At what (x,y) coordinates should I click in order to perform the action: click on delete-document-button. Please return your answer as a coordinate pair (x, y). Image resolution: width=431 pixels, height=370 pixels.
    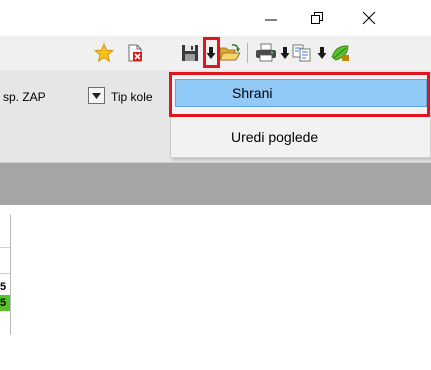
    Looking at the image, I should click on (135, 53).